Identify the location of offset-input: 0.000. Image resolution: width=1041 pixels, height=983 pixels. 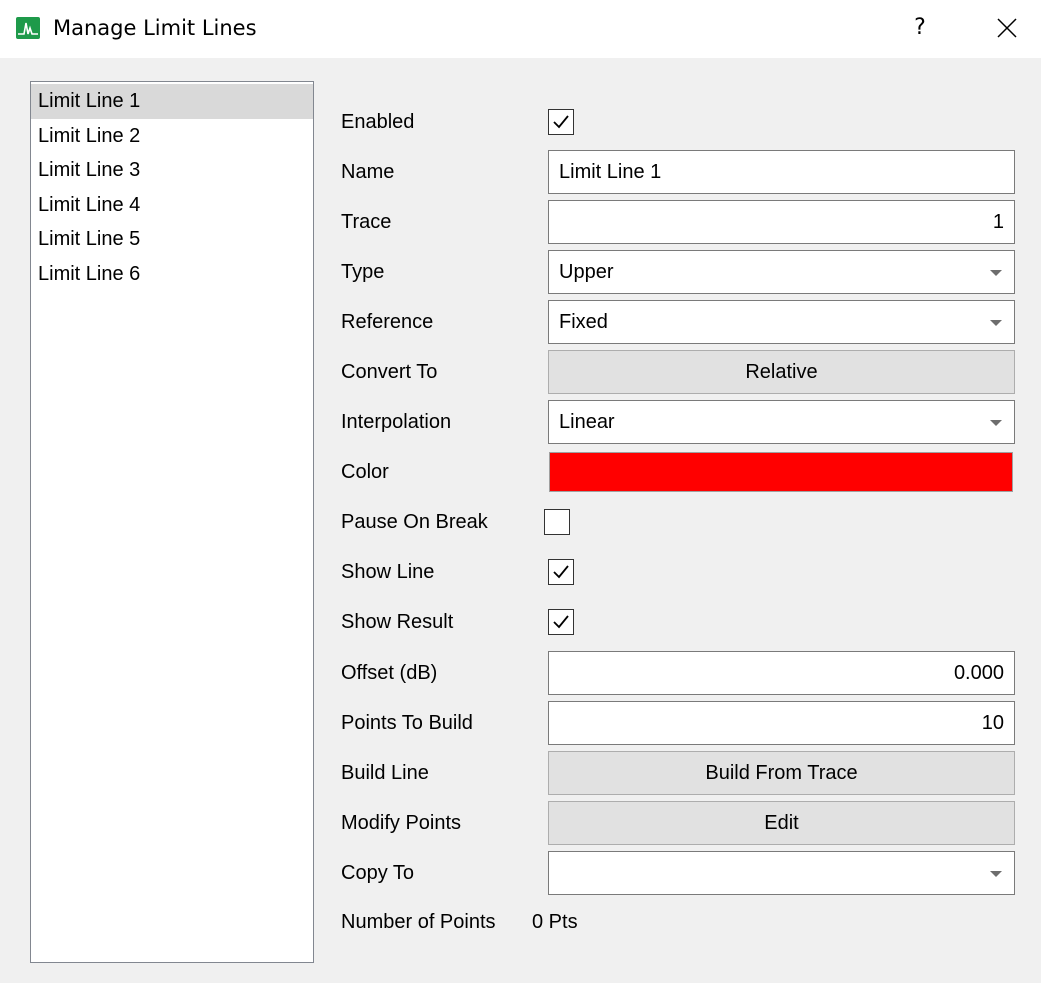
(781, 673).